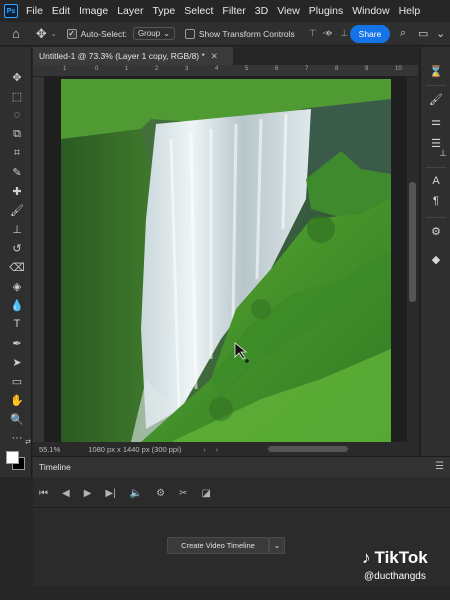  What do you see at coordinates (17, 172) in the screenshot?
I see `eyedropper-tool-icon: ✎` at bounding box center [17, 172].